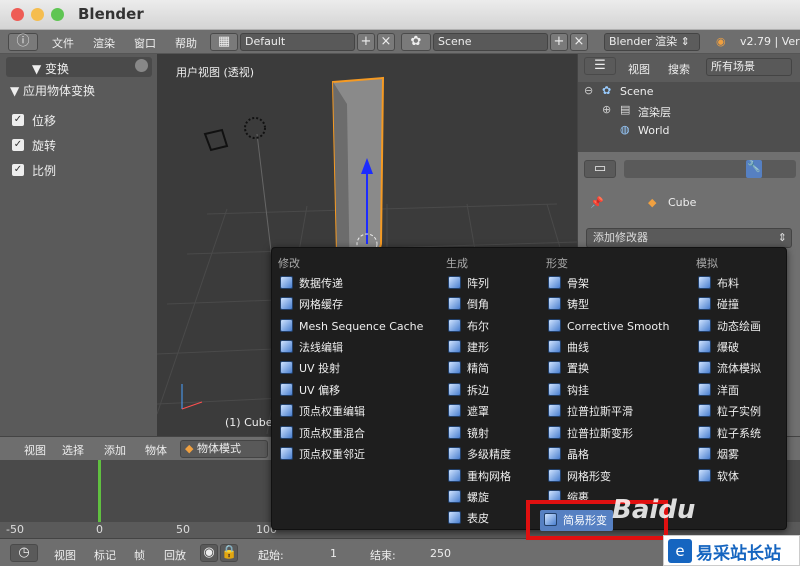 Image resolution: width=800 pixels, height=566 pixels. Describe the element at coordinates (310, 390) in the screenshot. I see `menu-item: UV 偏移` at that location.